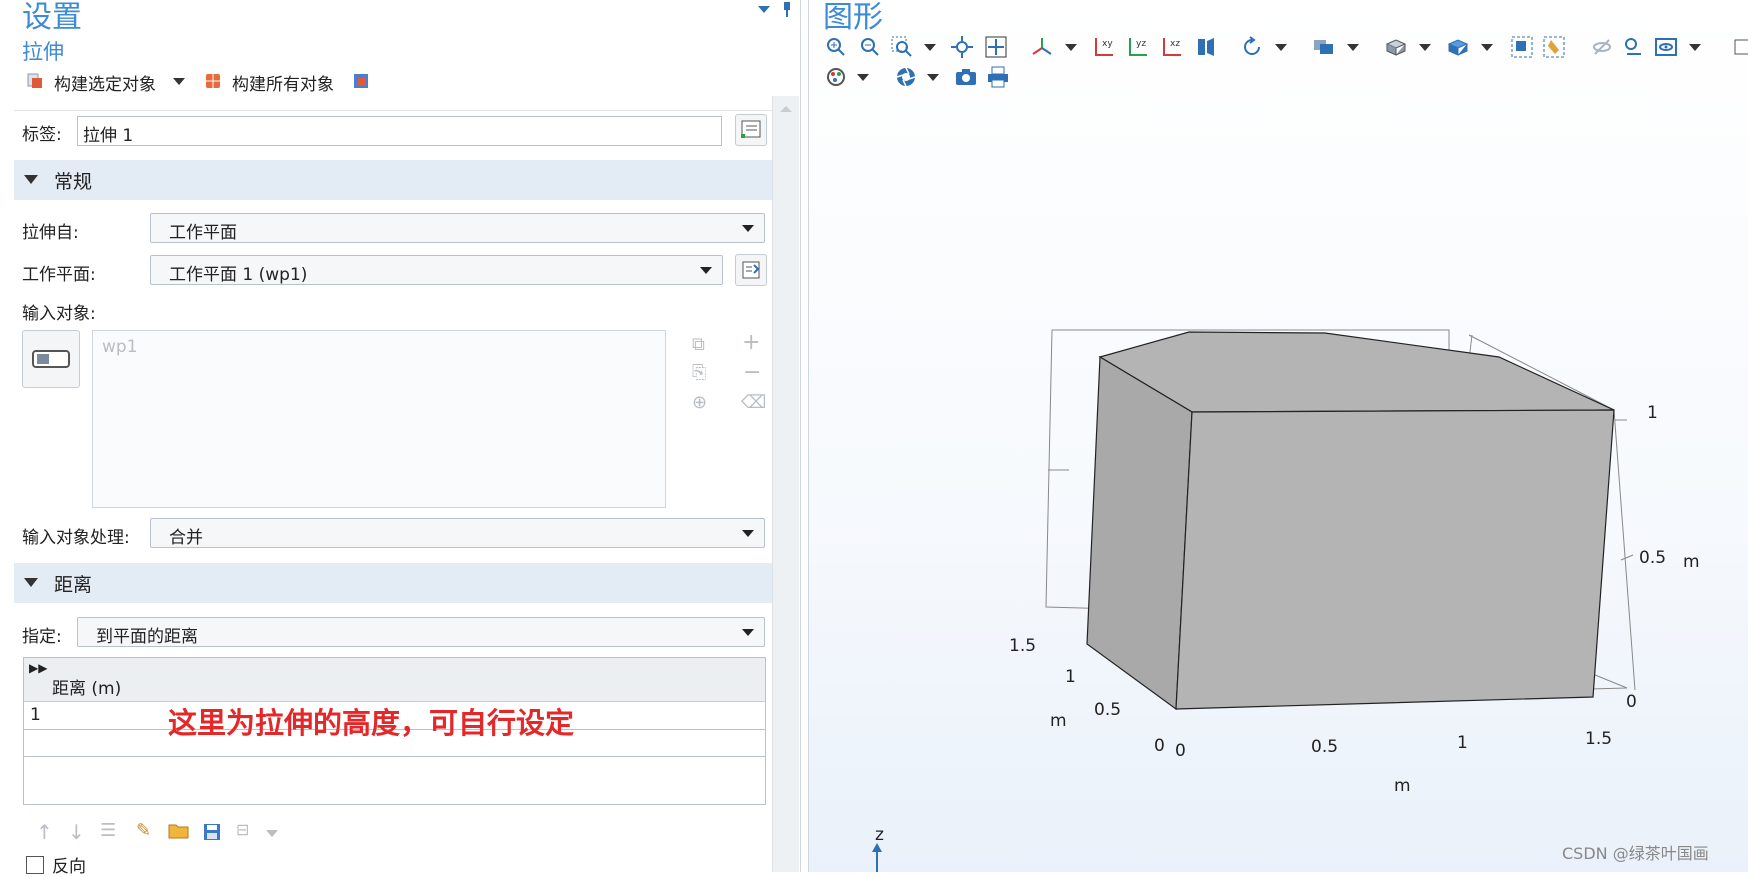 This screenshot has width=1748, height=877. I want to click on annotation-text: 这里为拉伸的高度，可自行设定, so click(371, 723).